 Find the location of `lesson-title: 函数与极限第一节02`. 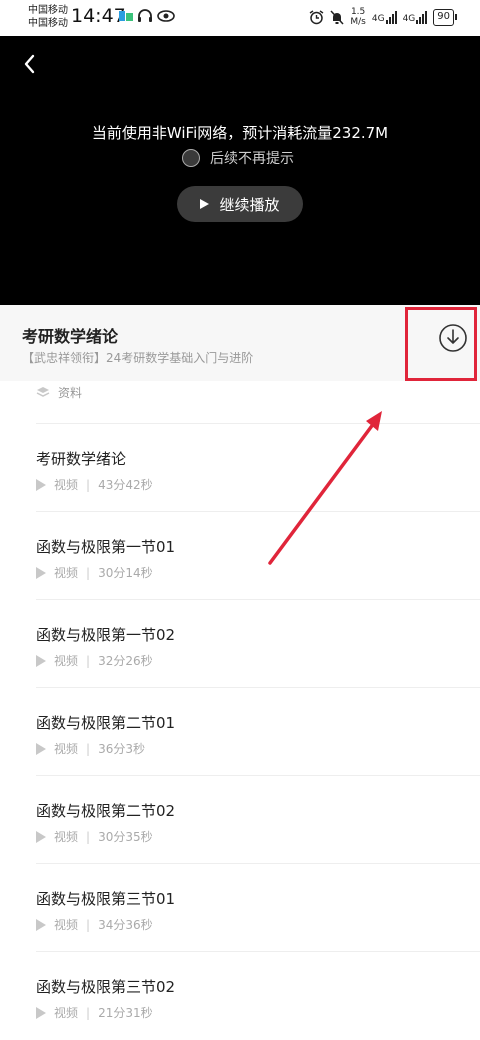

lesson-title: 函数与极限第一节02 is located at coordinates (106, 635).